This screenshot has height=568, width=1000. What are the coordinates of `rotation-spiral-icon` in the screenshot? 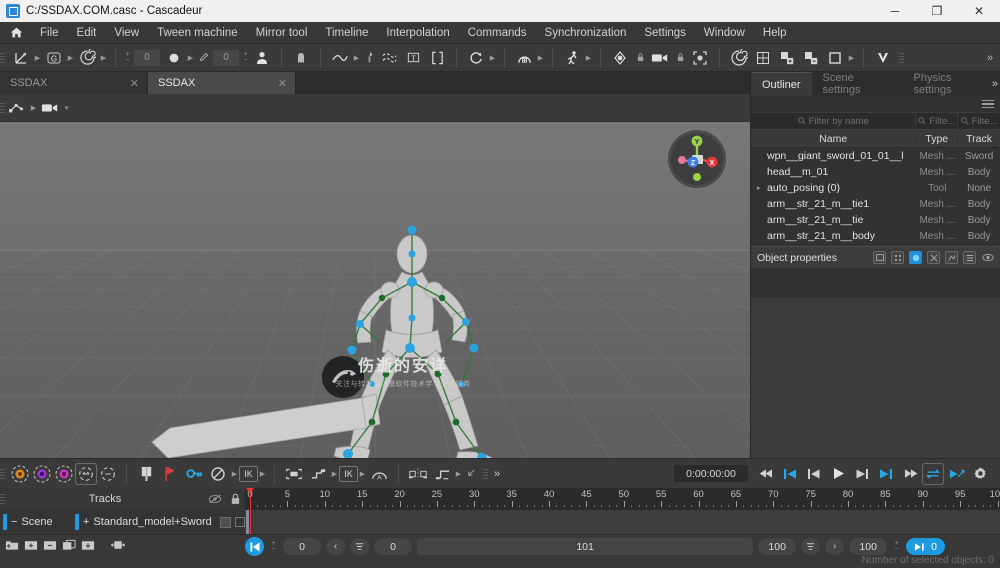 It's located at (87, 58).